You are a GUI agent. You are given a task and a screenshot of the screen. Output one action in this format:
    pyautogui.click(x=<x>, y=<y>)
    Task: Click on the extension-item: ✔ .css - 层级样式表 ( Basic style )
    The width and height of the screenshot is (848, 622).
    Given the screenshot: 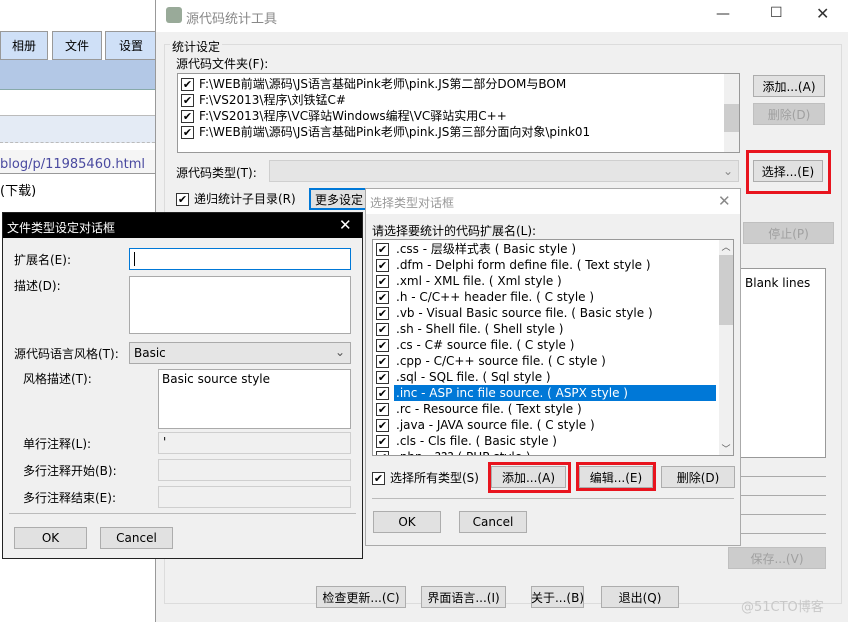 What is the action you would take?
    pyautogui.click(x=553, y=249)
    